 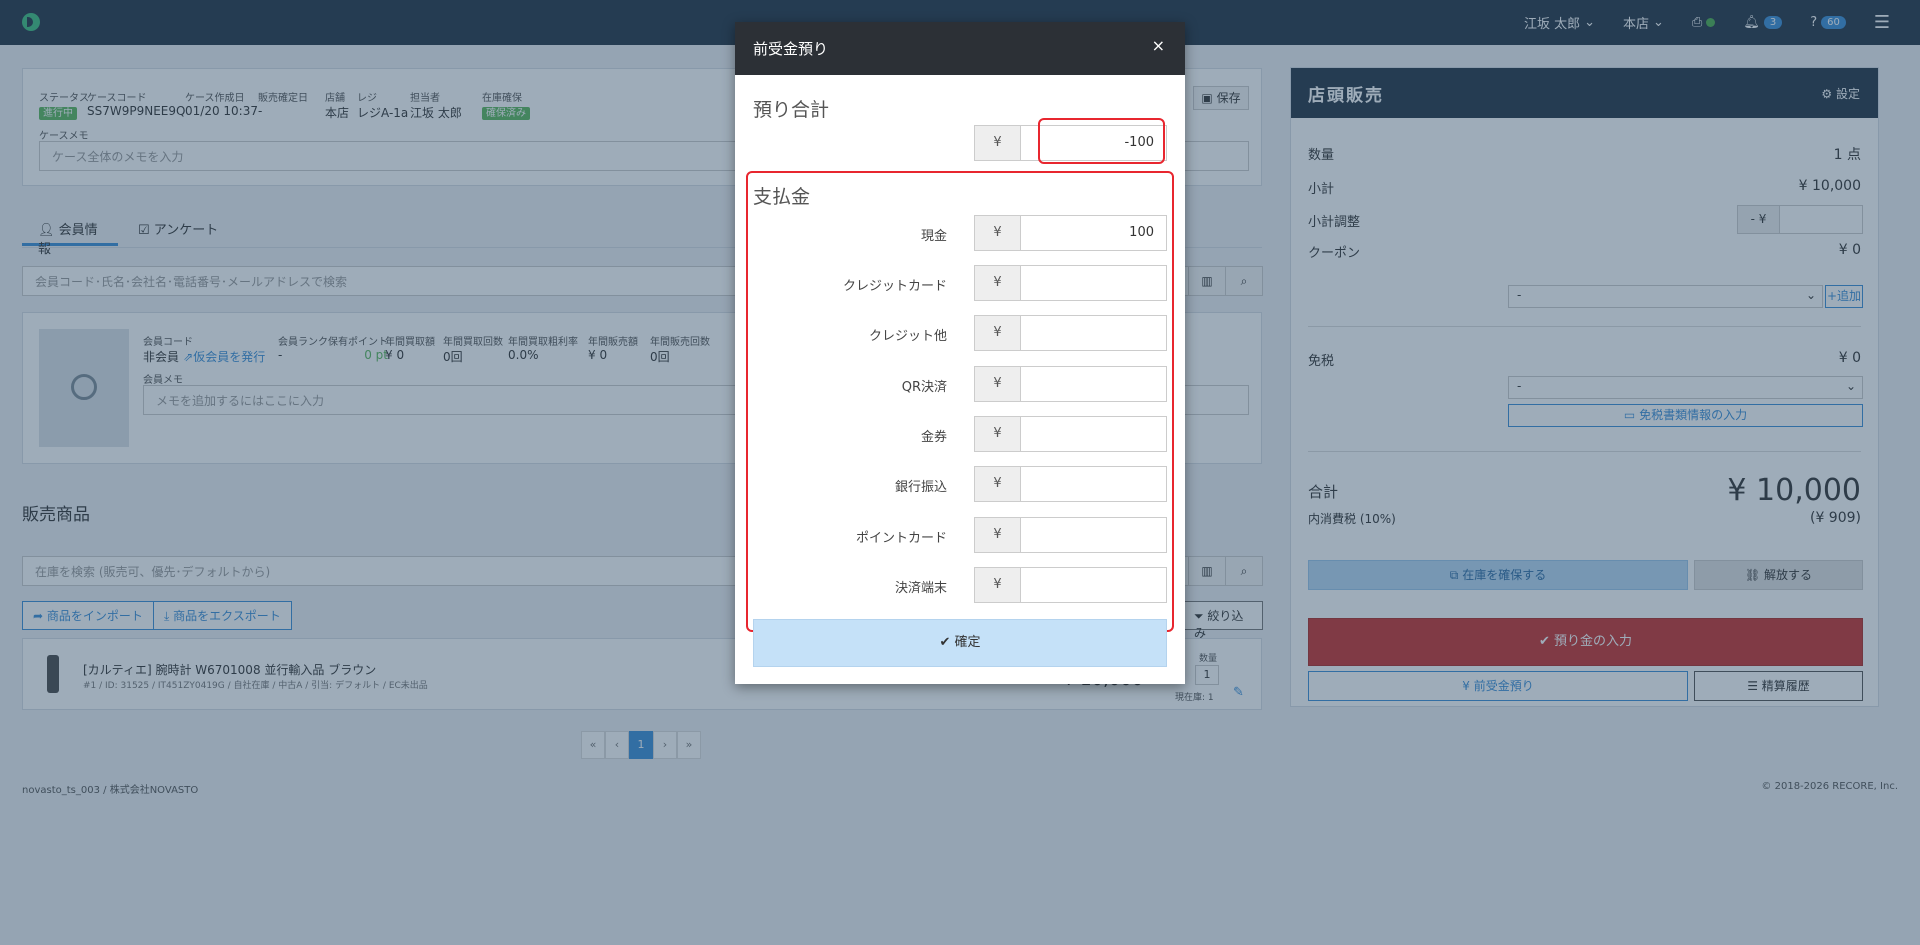 What do you see at coordinates (960, 484) in the screenshot?
I see `payment-row: 銀行振込 ¥` at bounding box center [960, 484].